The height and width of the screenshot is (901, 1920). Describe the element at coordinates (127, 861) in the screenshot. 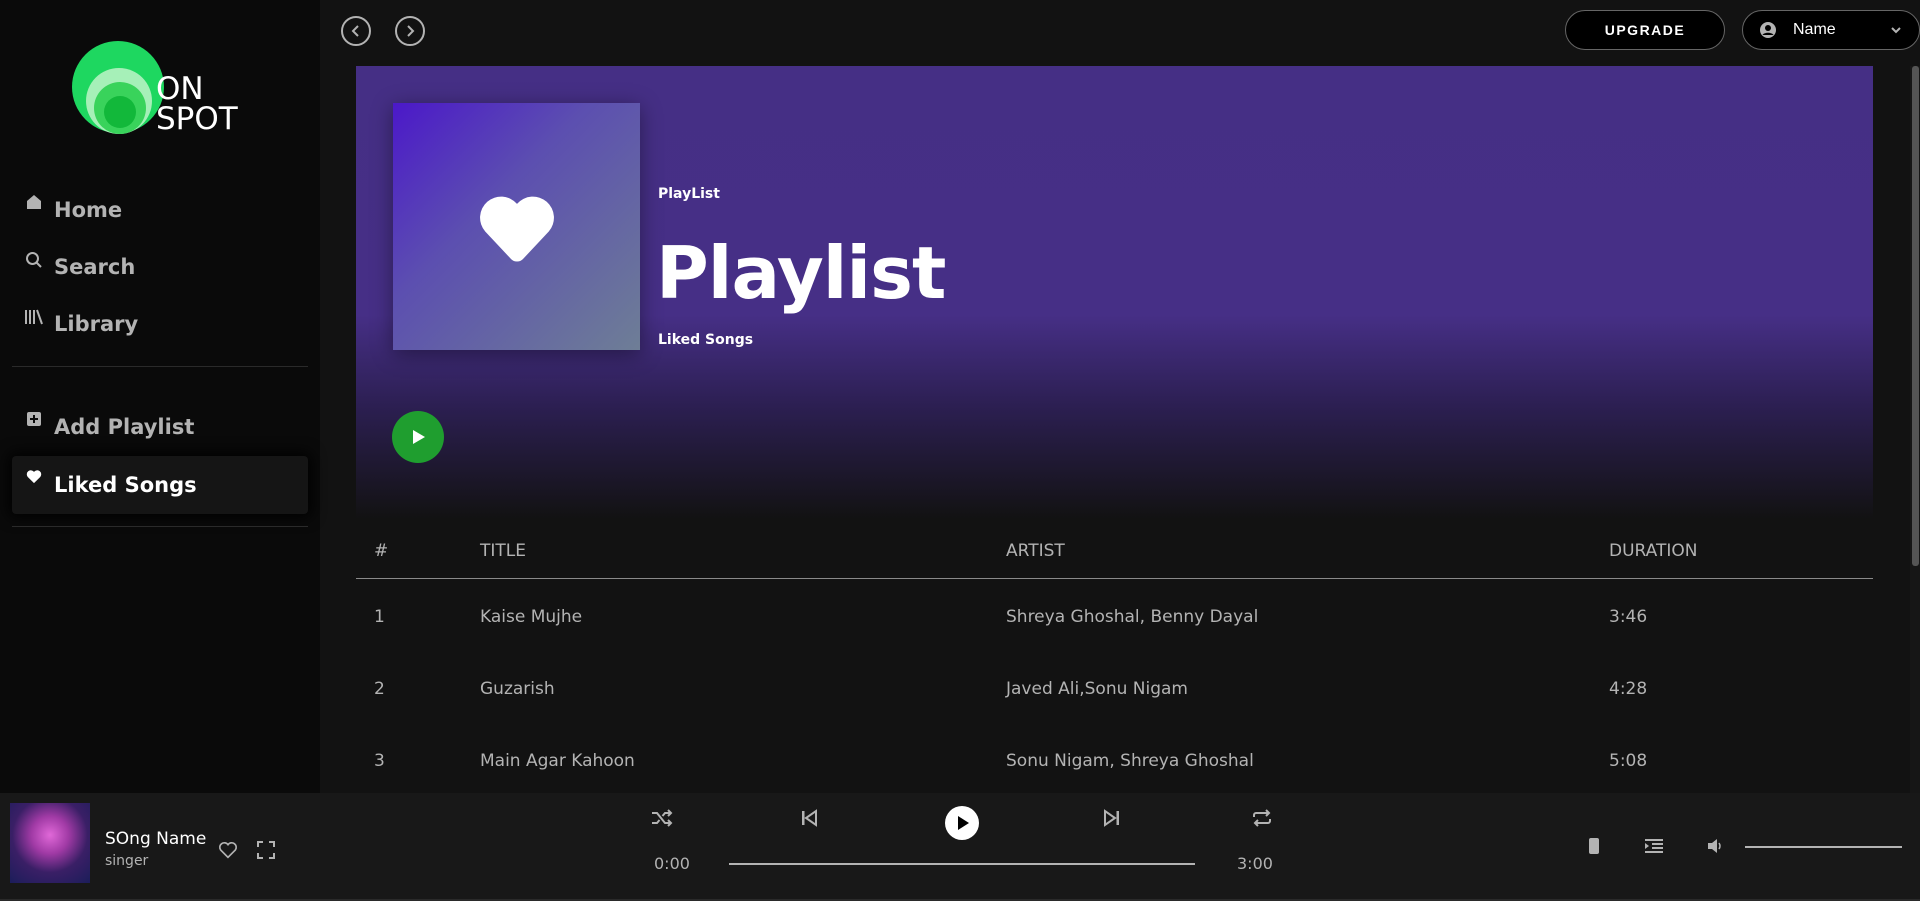

I see `now-playing-artist: singer` at that location.